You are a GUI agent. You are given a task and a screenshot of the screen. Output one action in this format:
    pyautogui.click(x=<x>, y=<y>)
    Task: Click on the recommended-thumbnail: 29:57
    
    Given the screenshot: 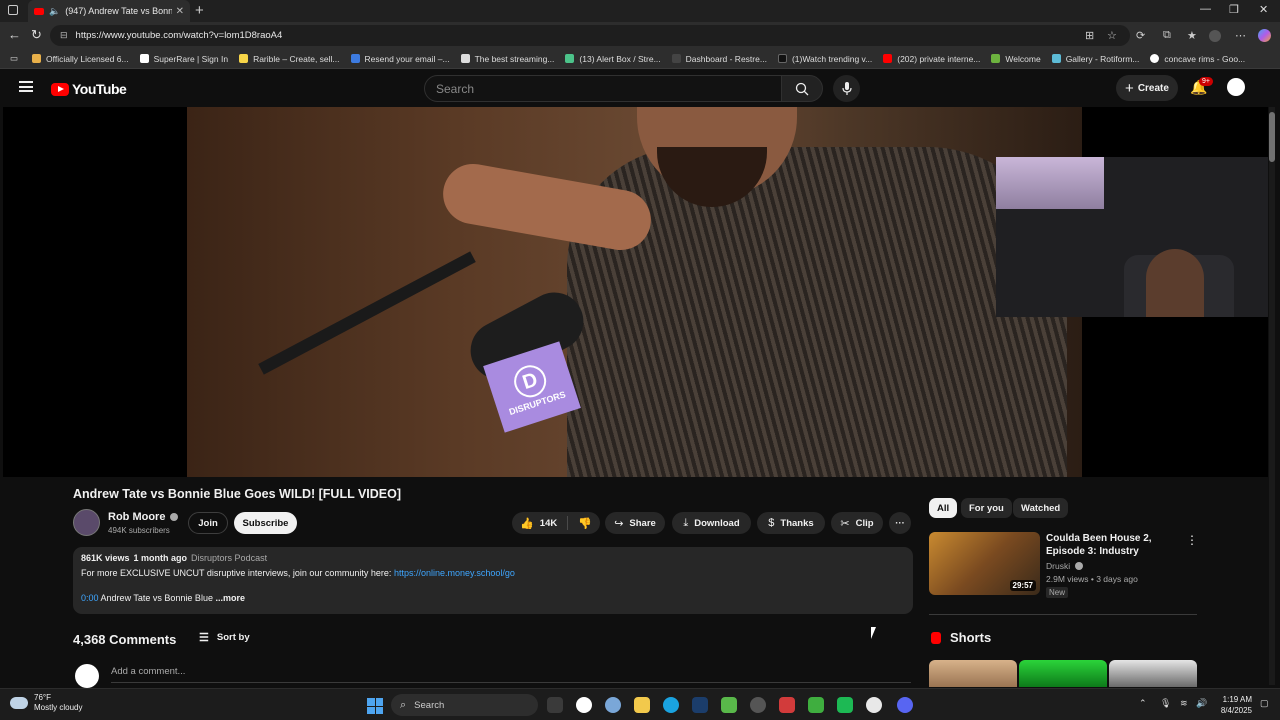 What is the action you would take?
    pyautogui.click(x=984, y=563)
    